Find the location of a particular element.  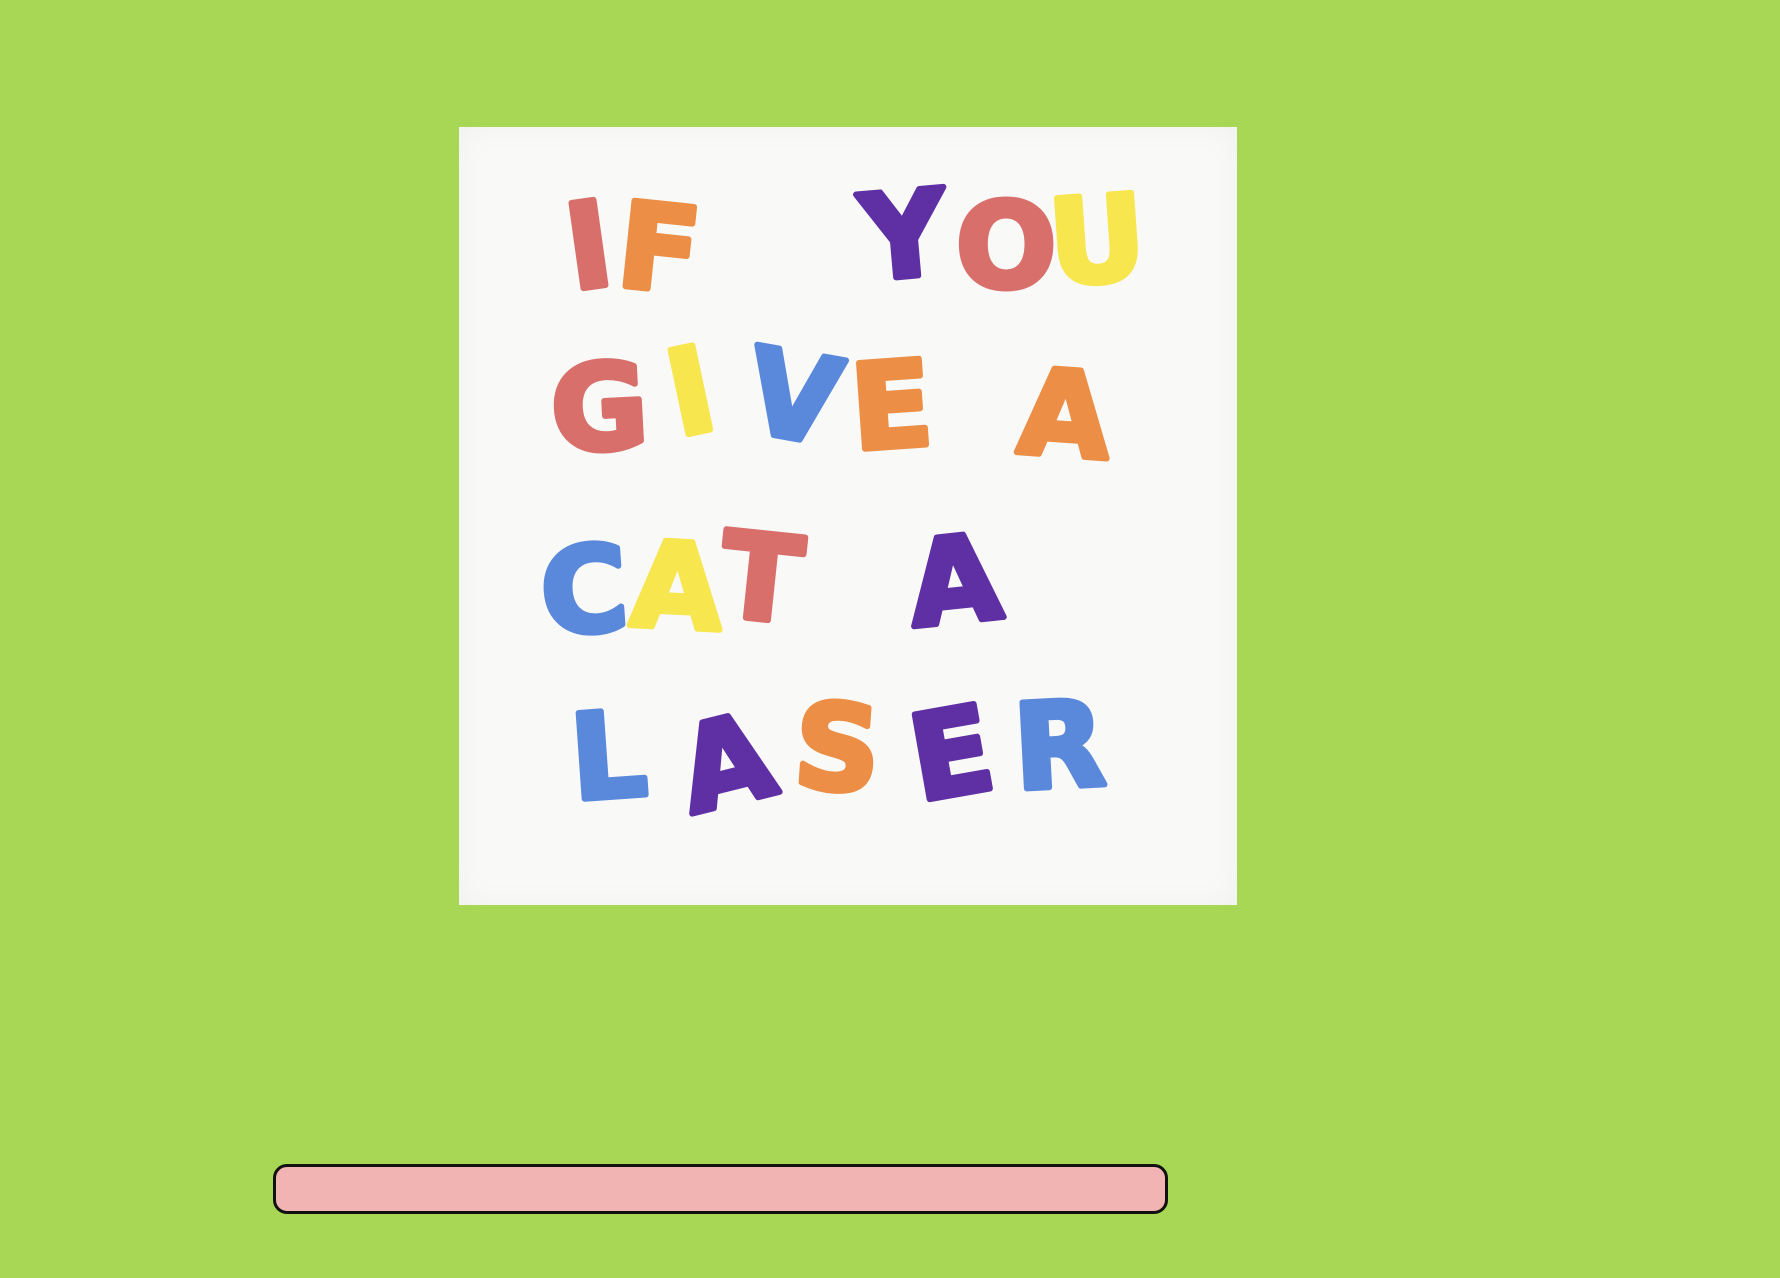

cover-letter: R is located at coordinates (1059, 745).